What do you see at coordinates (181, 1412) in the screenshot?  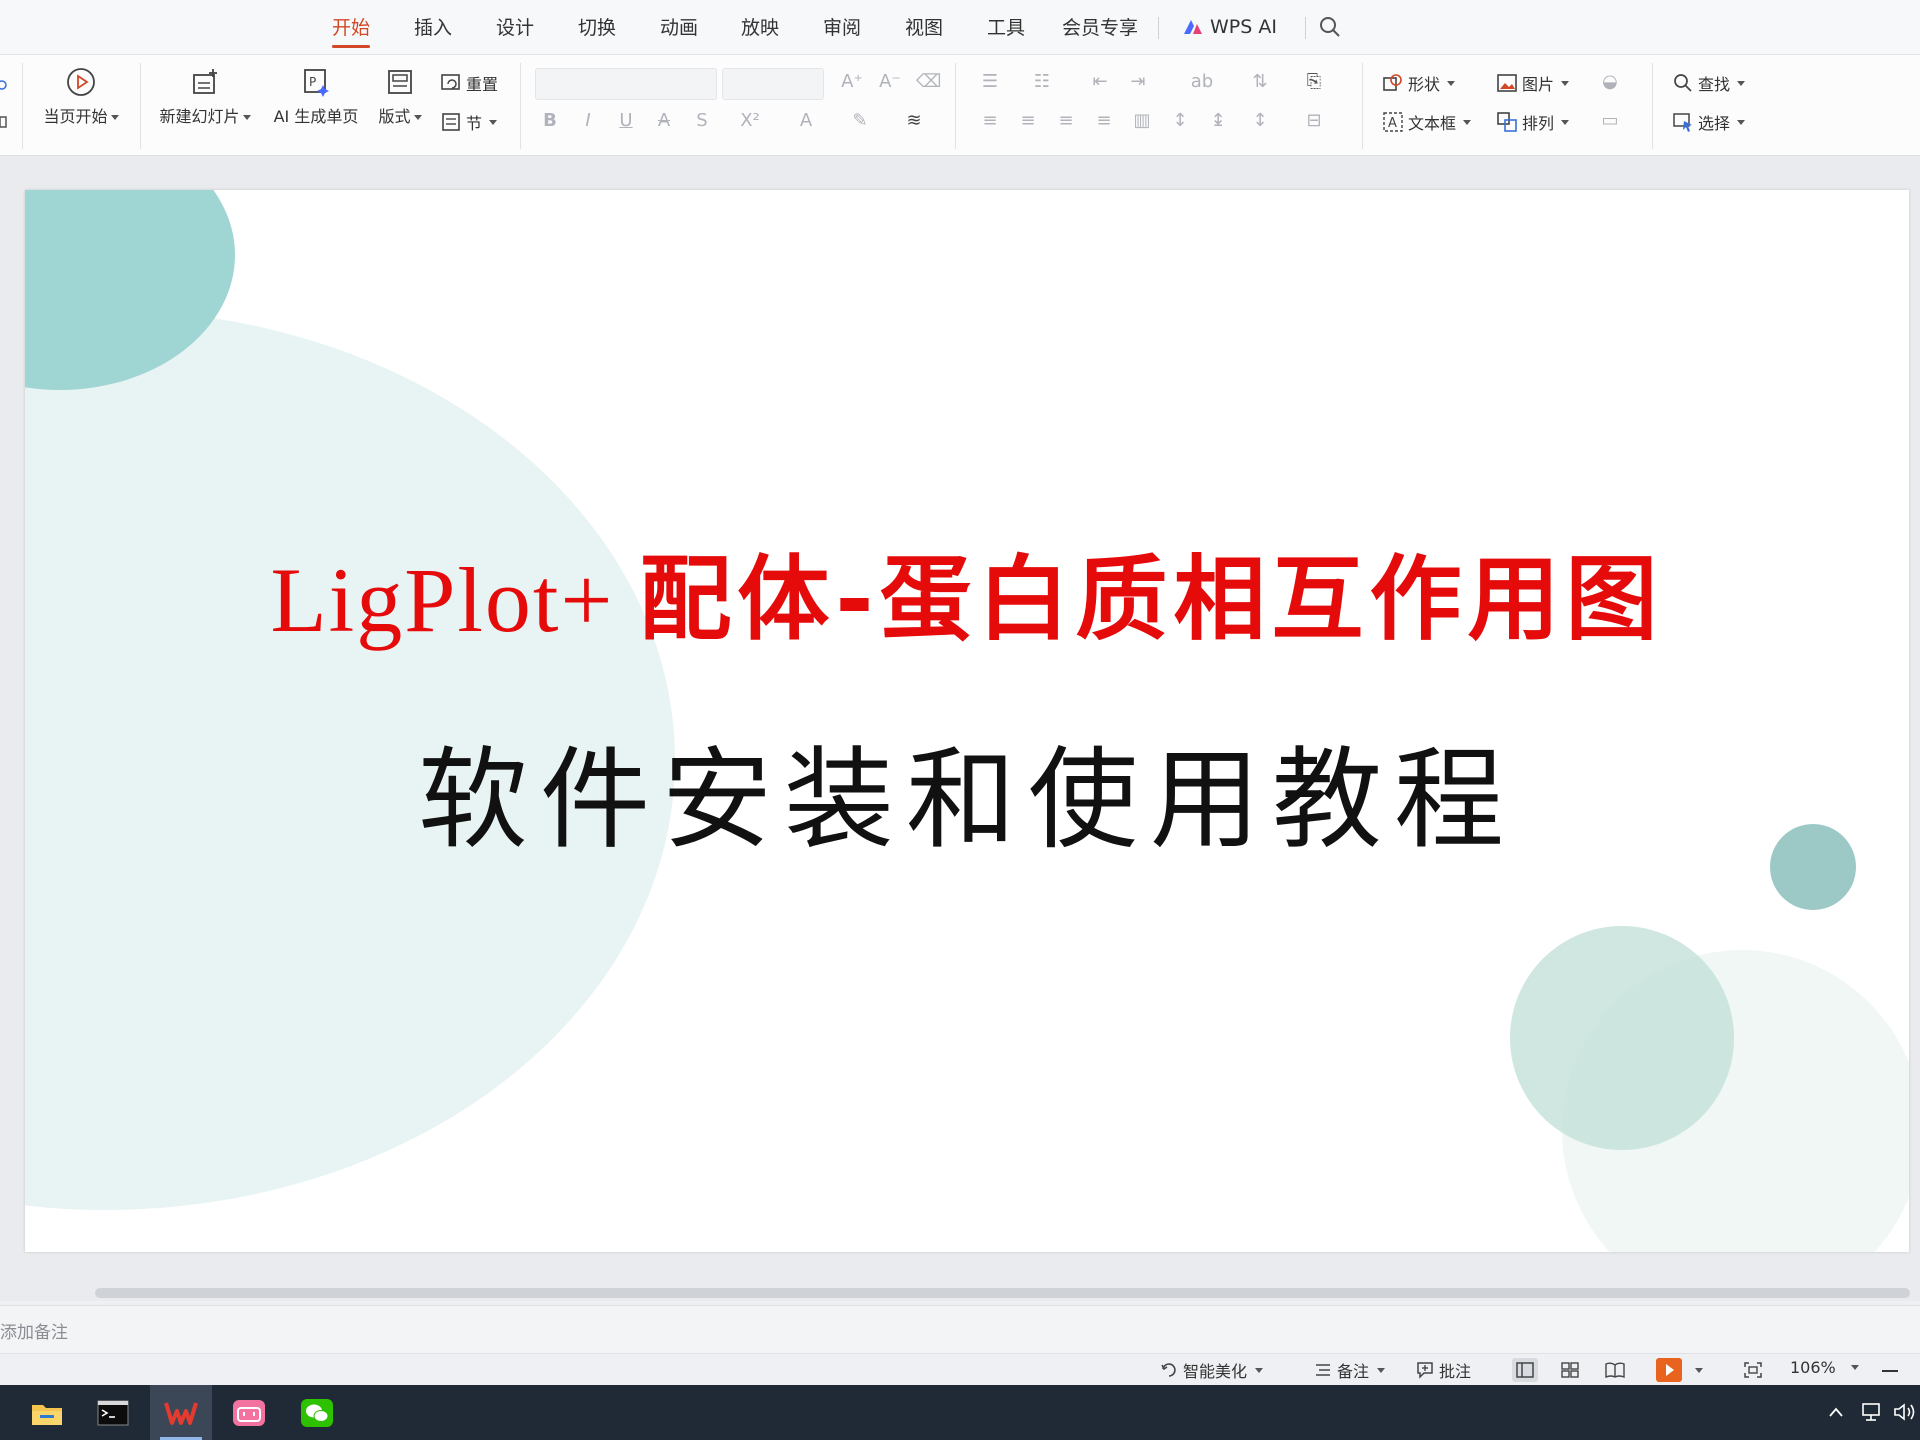 I see `taskbar-wps` at bounding box center [181, 1412].